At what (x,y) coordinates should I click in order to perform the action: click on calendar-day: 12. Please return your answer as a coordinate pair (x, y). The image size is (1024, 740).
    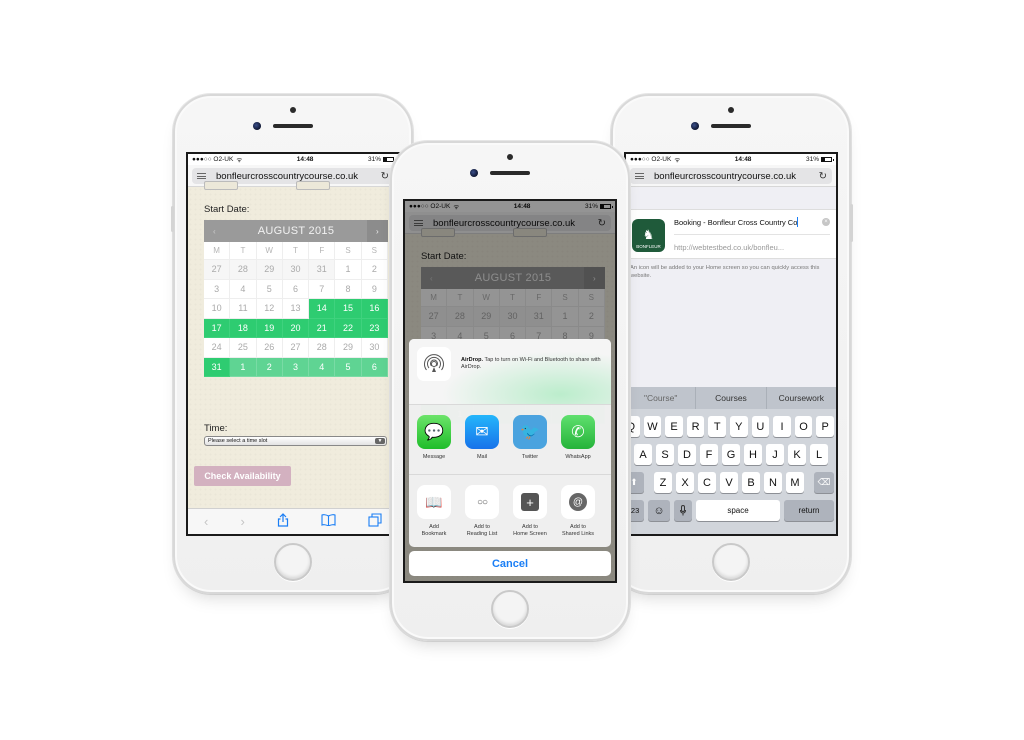
    Looking at the image, I should click on (269, 309).